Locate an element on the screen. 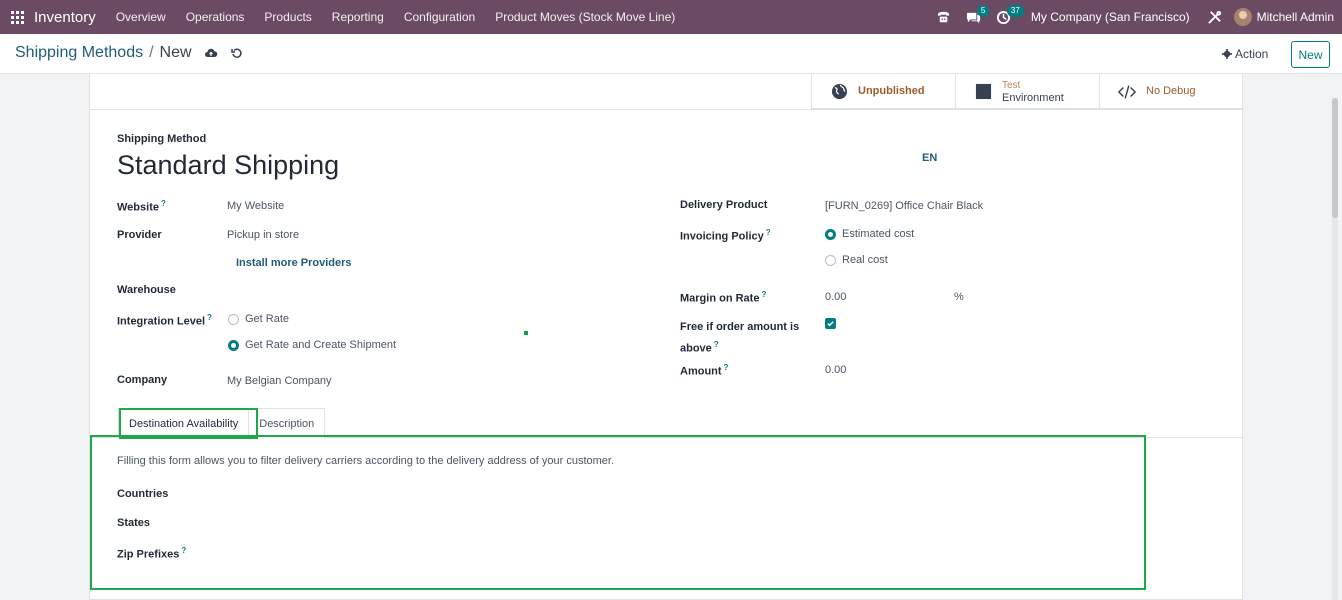 This screenshot has height=600, width=1342. amount-label: Amount? is located at coordinates (704, 370).